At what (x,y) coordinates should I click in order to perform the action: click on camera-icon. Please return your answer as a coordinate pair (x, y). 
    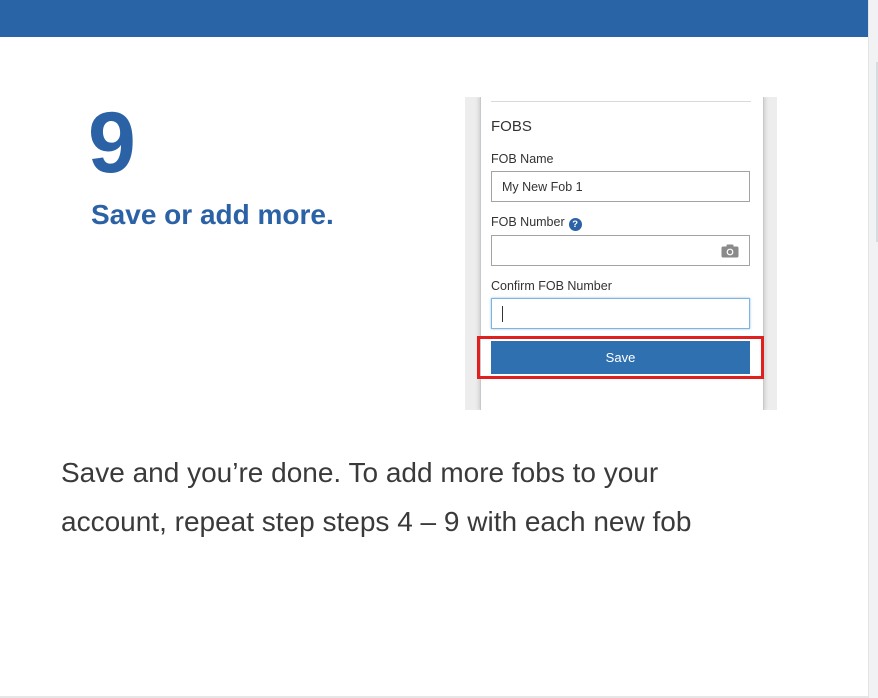
    Looking at the image, I should click on (730, 251).